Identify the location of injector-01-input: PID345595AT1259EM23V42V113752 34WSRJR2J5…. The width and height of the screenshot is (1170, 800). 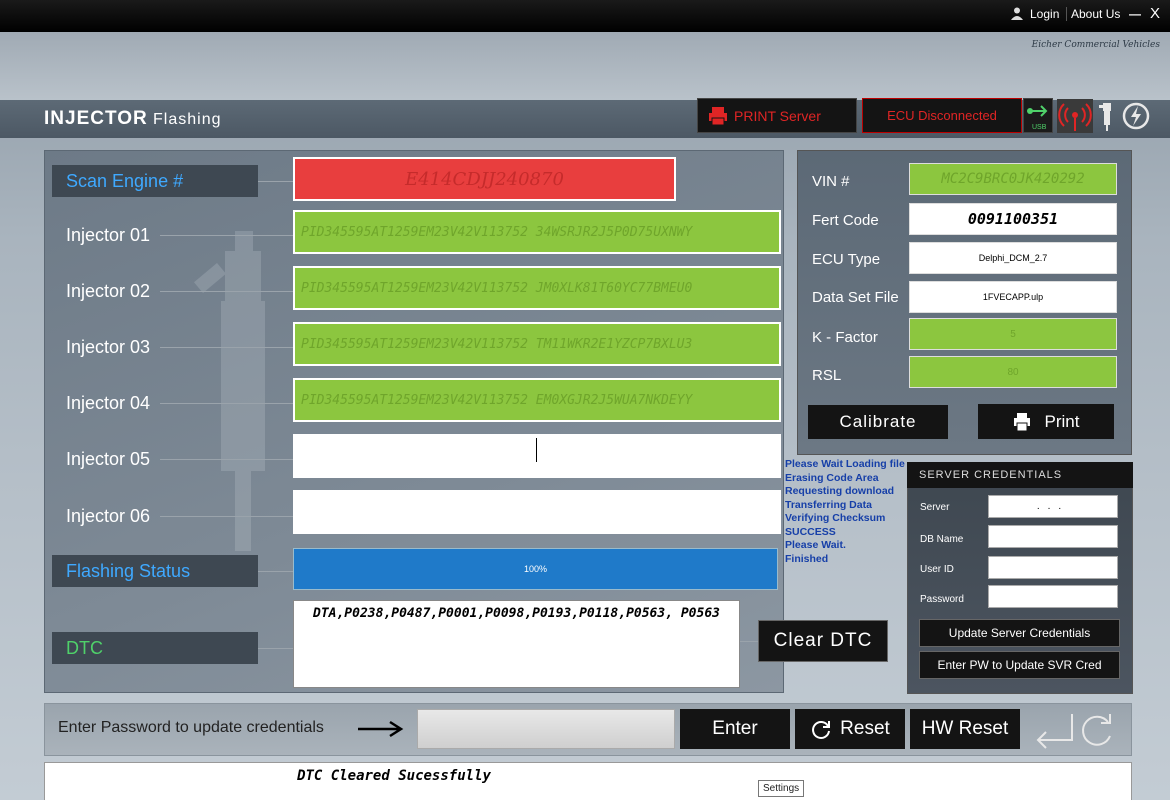
(537, 232).